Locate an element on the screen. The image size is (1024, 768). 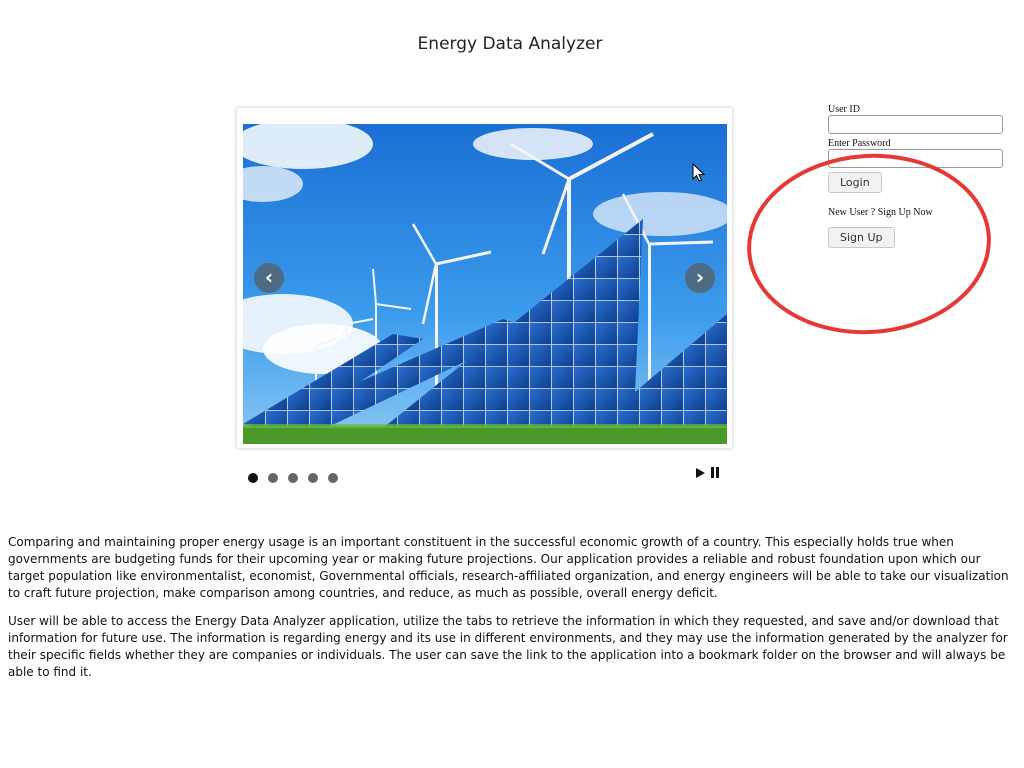
carousel-pagination is located at coordinates (298, 477).